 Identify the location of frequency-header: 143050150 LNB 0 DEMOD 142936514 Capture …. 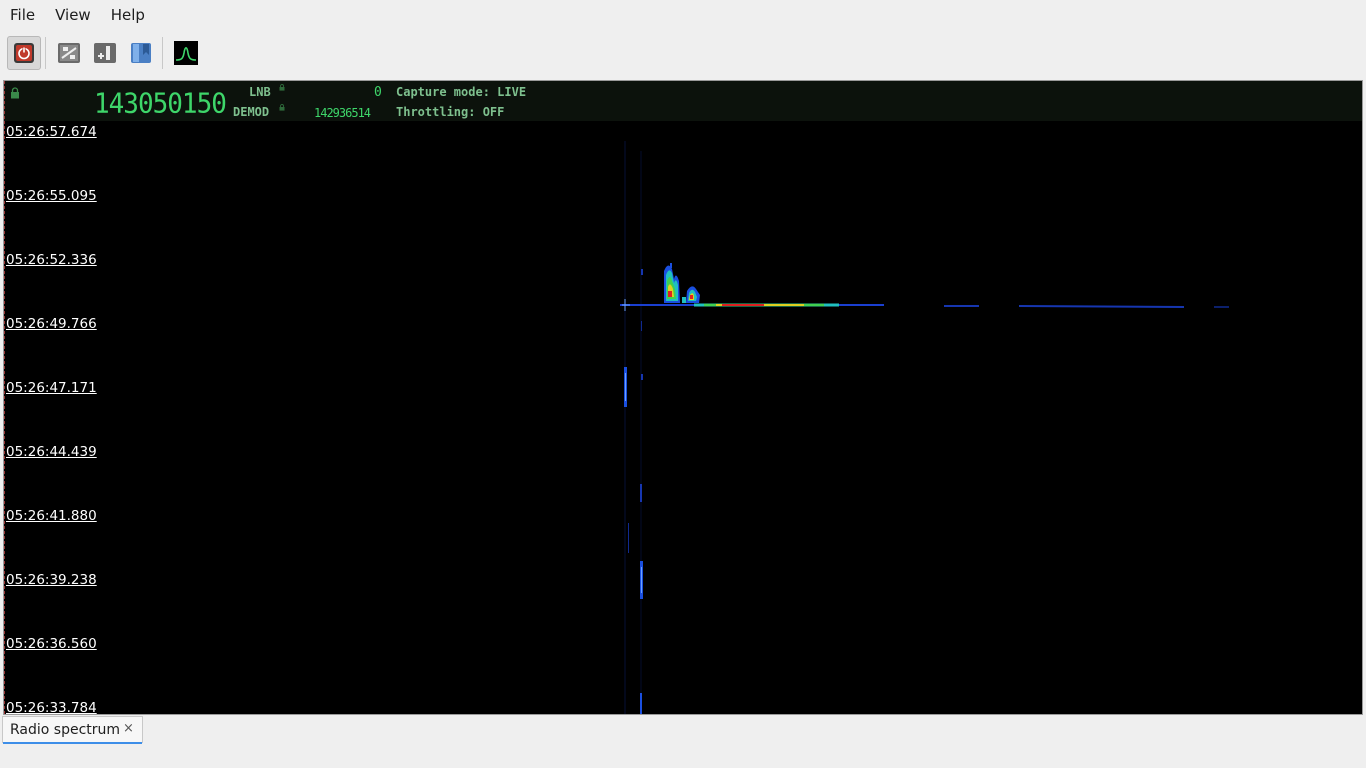
(683, 101).